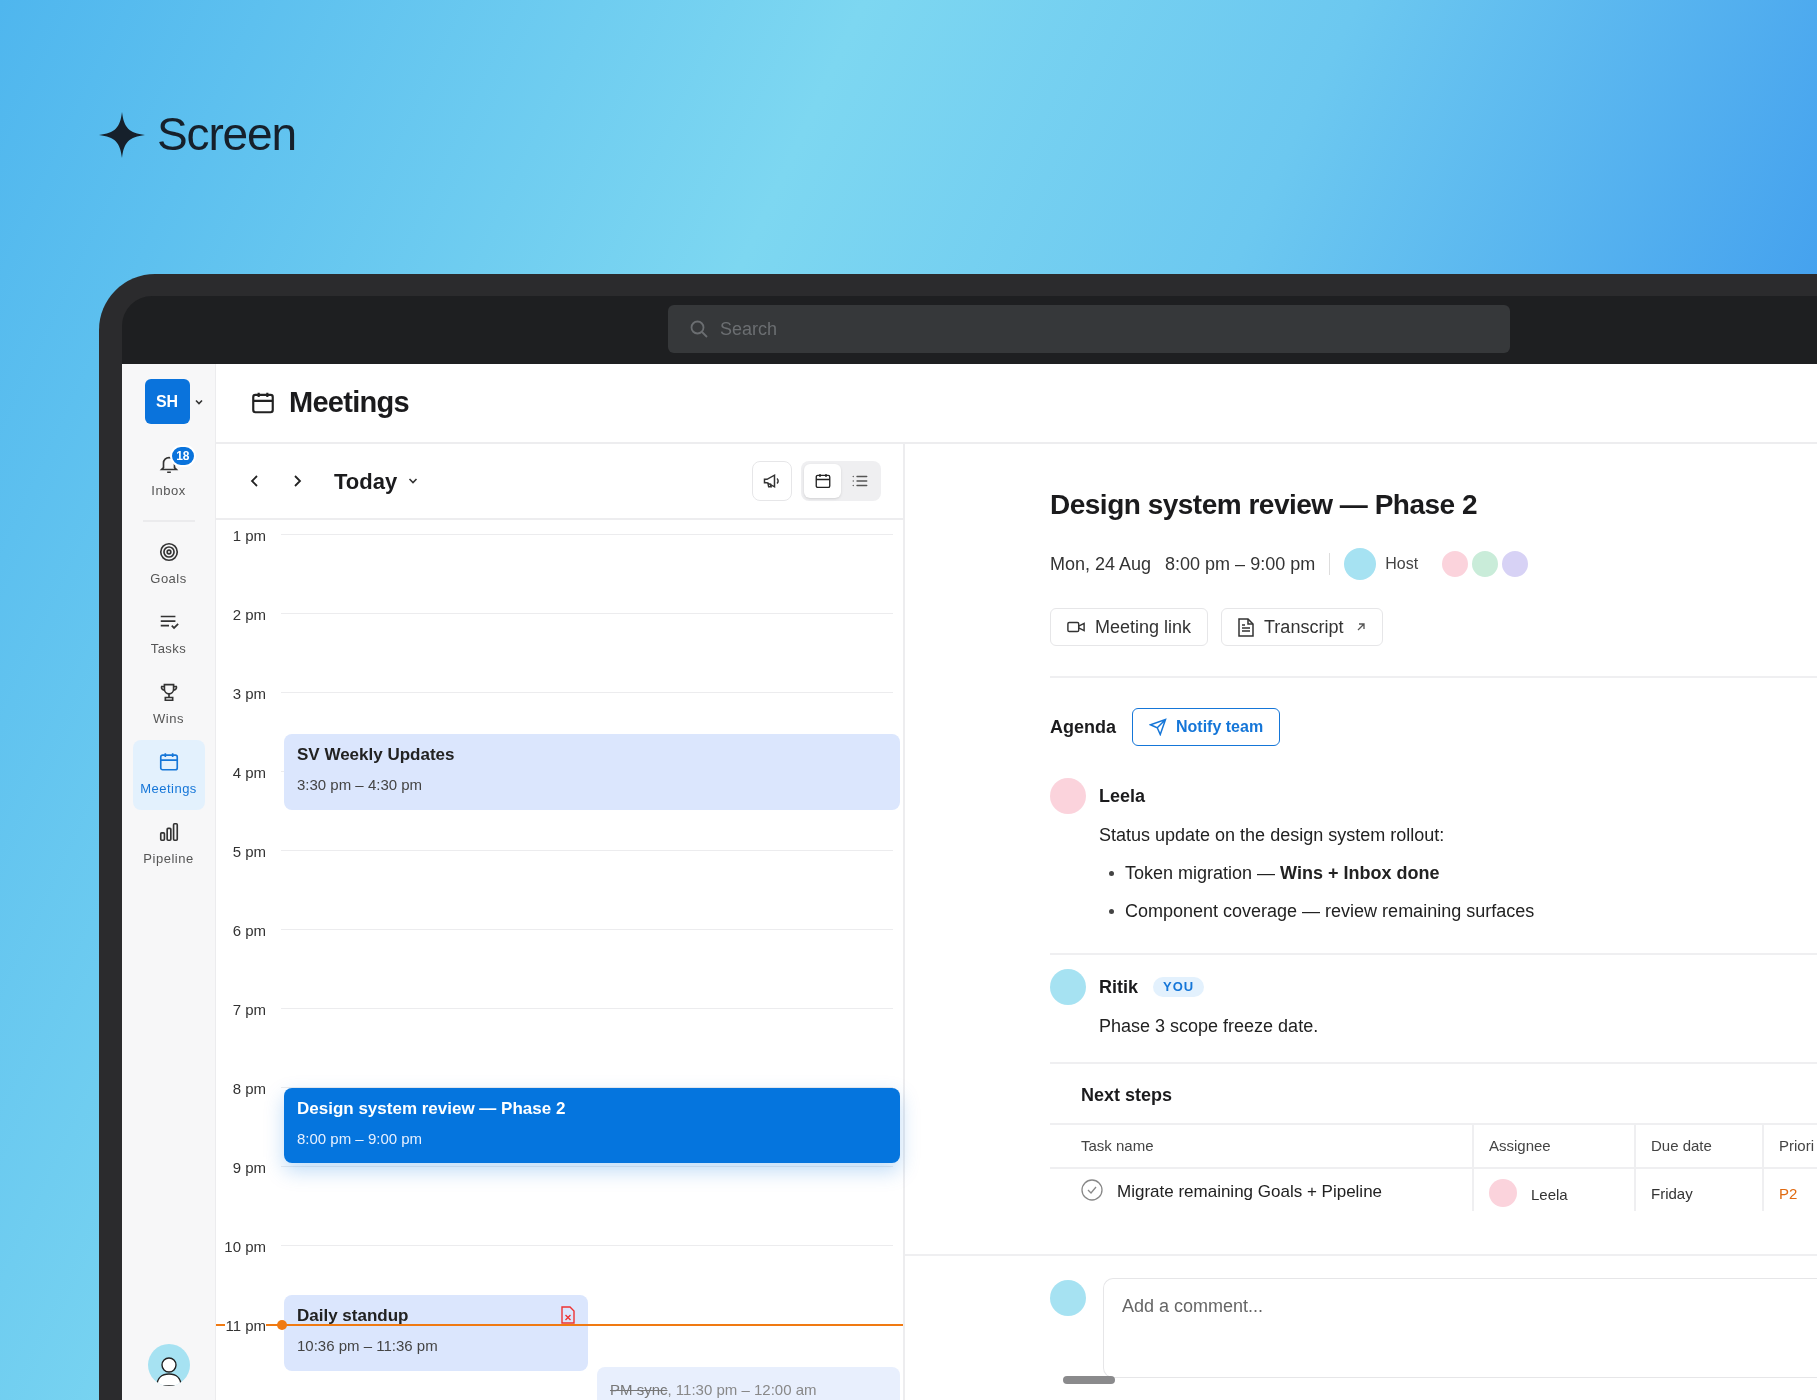  What do you see at coordinates (436, 1333) in the screenshot?
I see `calendar-event: Daily standup 10:36 pm – 11:36 pm` at bounding box center [436, 1333].